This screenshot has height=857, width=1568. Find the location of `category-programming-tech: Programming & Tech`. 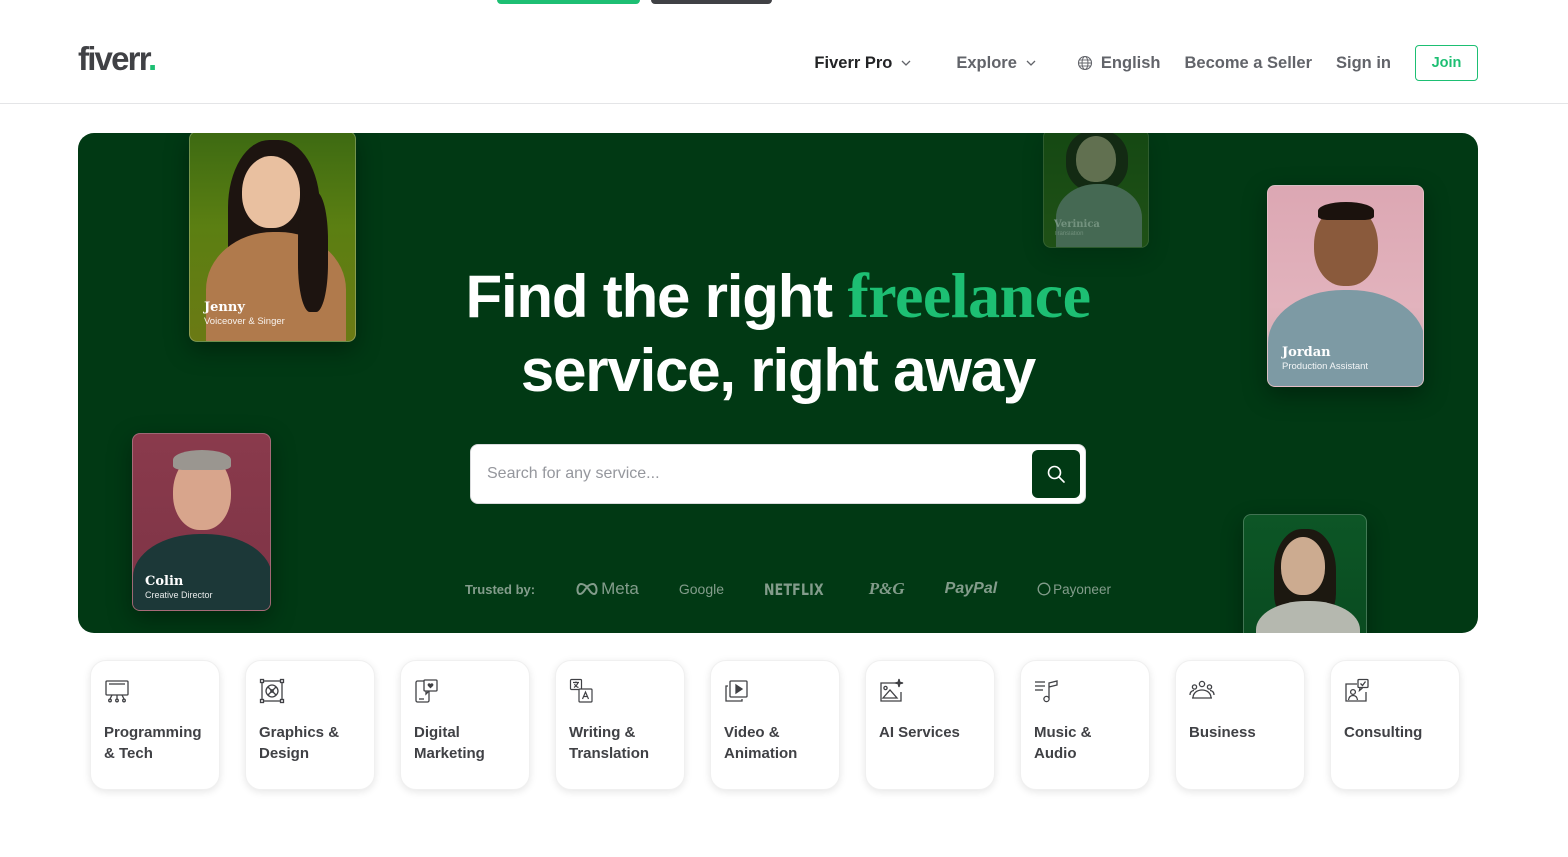

category-programming-tech: Programming & Tech is located at coordinates (155, 725).